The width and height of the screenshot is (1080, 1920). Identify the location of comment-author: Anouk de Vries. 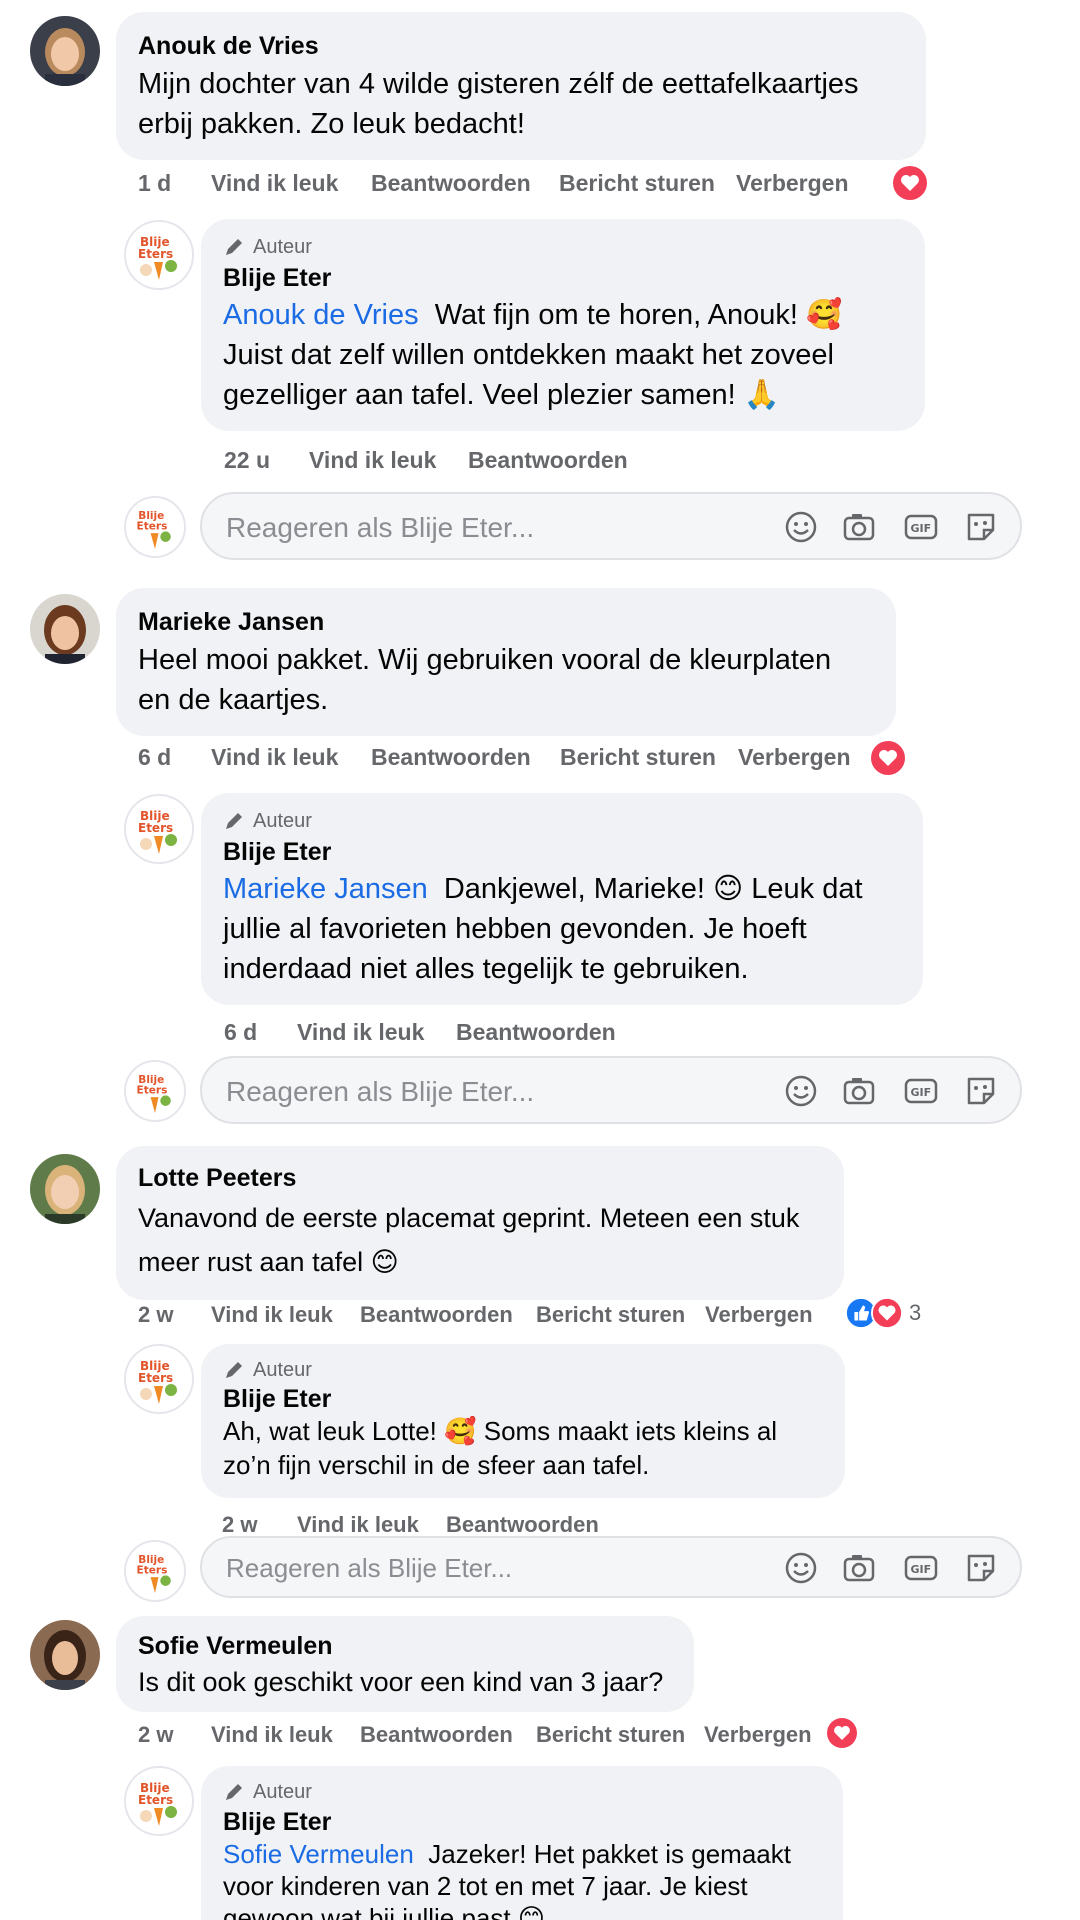
(520, 46).